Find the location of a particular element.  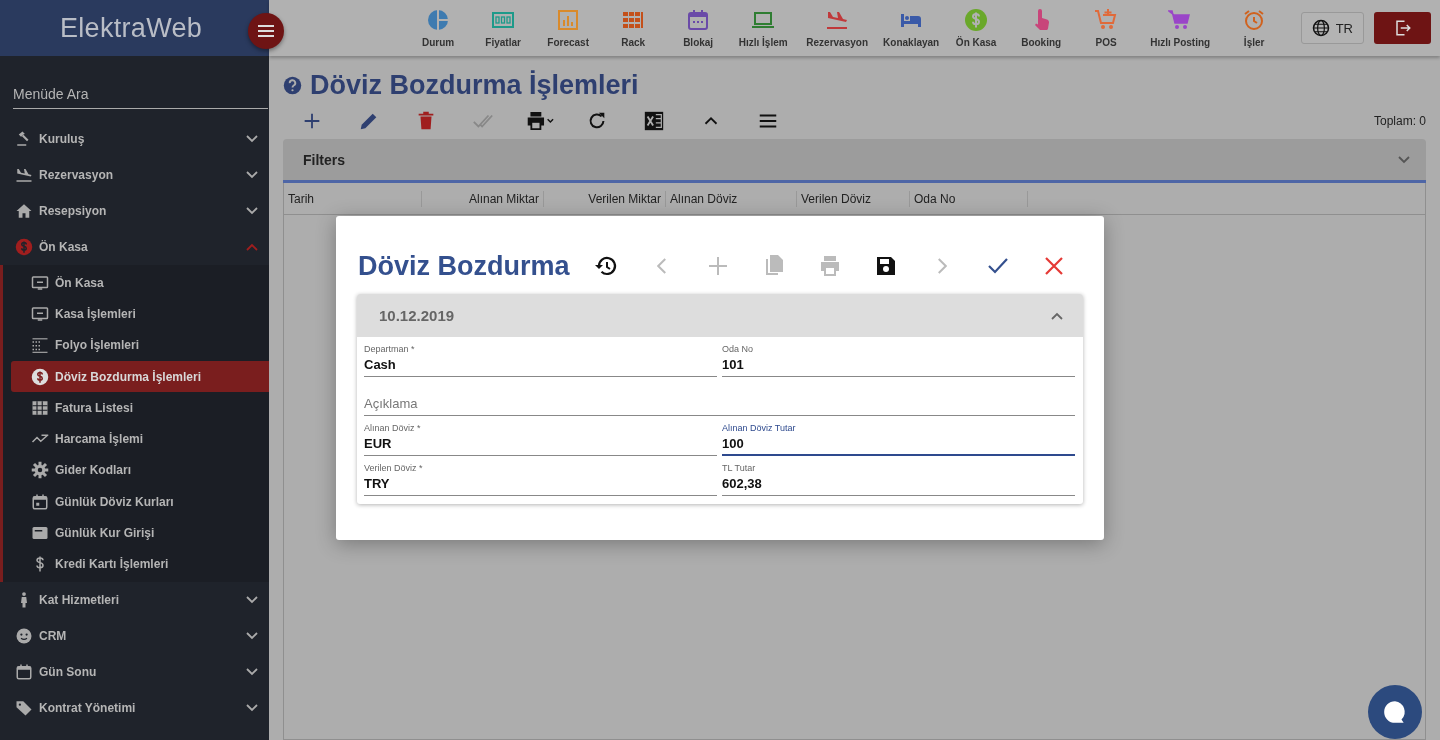

input-field: 602,38 is located at coordinates (898, 486).